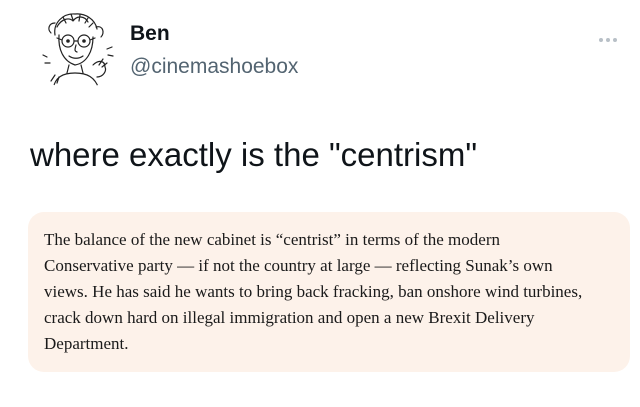  Describe the element at coordinates (78, 51) in the screenshot. I see `cartoon-sketch-avatar-icon` at that location.